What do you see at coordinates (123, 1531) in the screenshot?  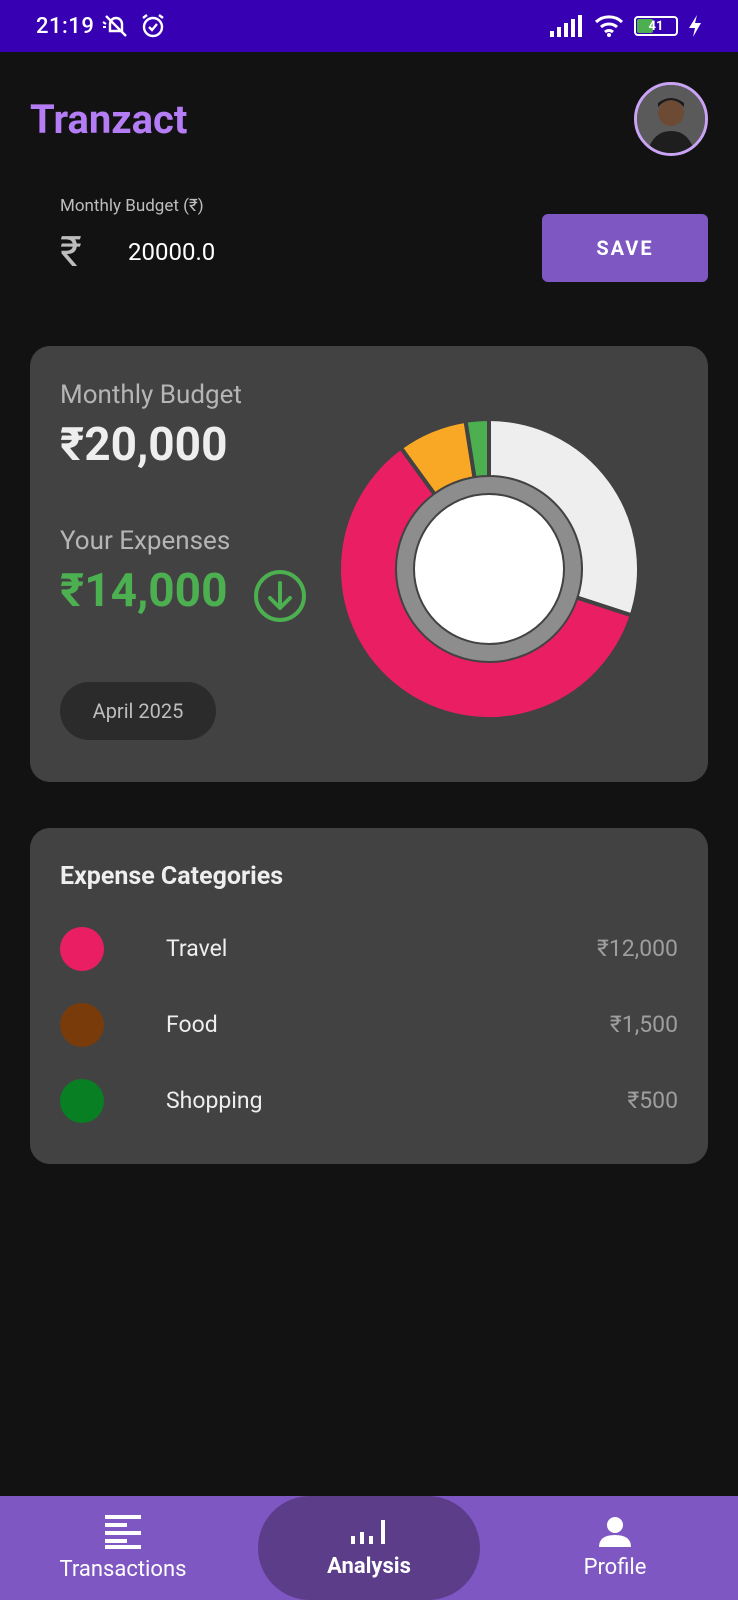 I see `list-icon` at bounding box center [123, 1531].